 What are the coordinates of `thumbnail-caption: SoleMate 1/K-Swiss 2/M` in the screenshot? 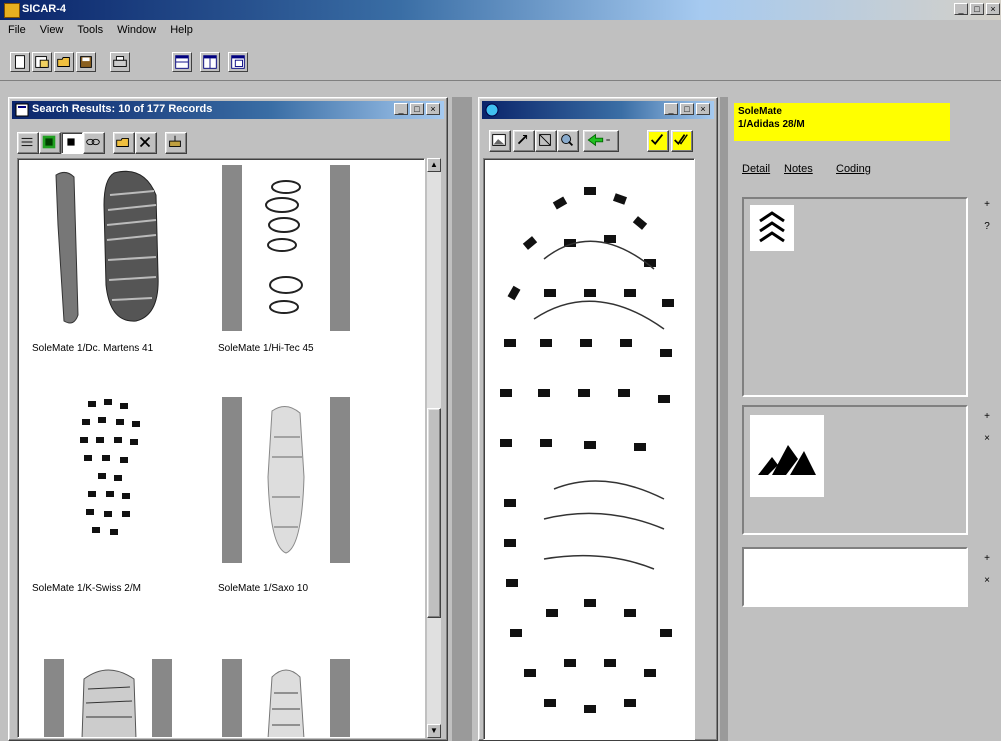 It's located at (86, 588).